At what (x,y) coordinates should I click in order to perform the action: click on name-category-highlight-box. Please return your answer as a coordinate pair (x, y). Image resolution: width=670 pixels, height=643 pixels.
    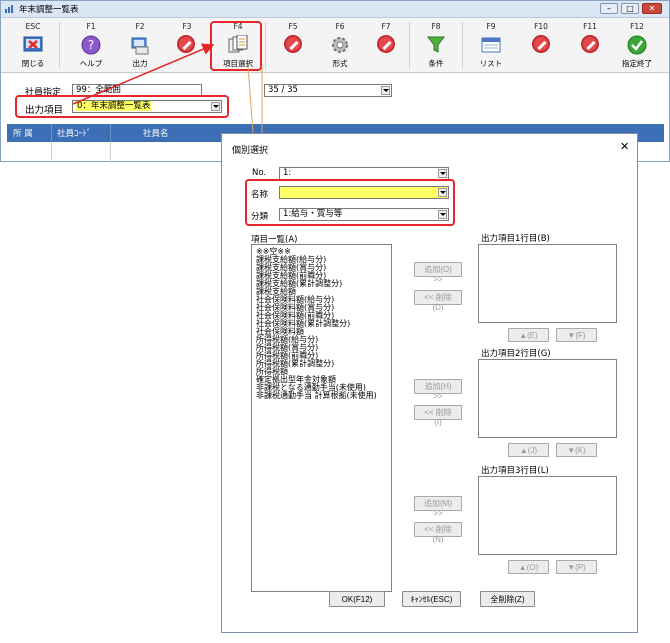
    Looking at the image, I should click on (350, 202).